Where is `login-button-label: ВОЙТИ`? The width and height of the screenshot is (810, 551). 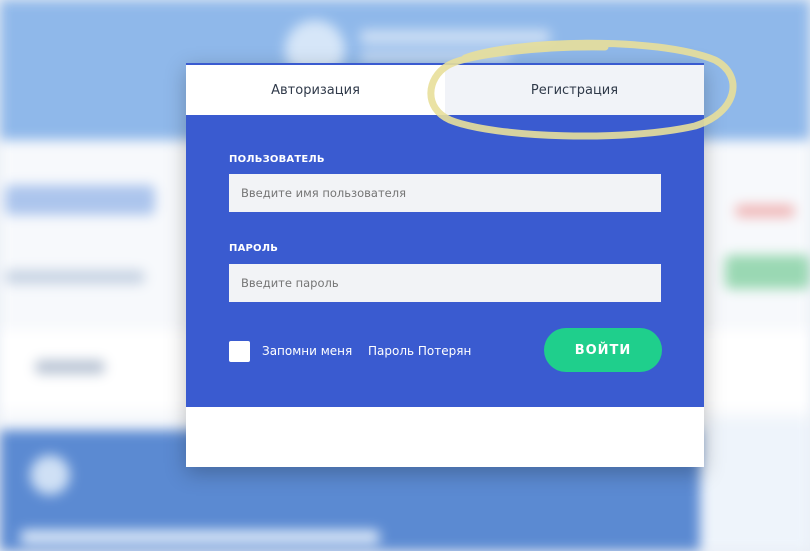 login-button-label: ВОЙТИ is located at coordinates (603, 350).